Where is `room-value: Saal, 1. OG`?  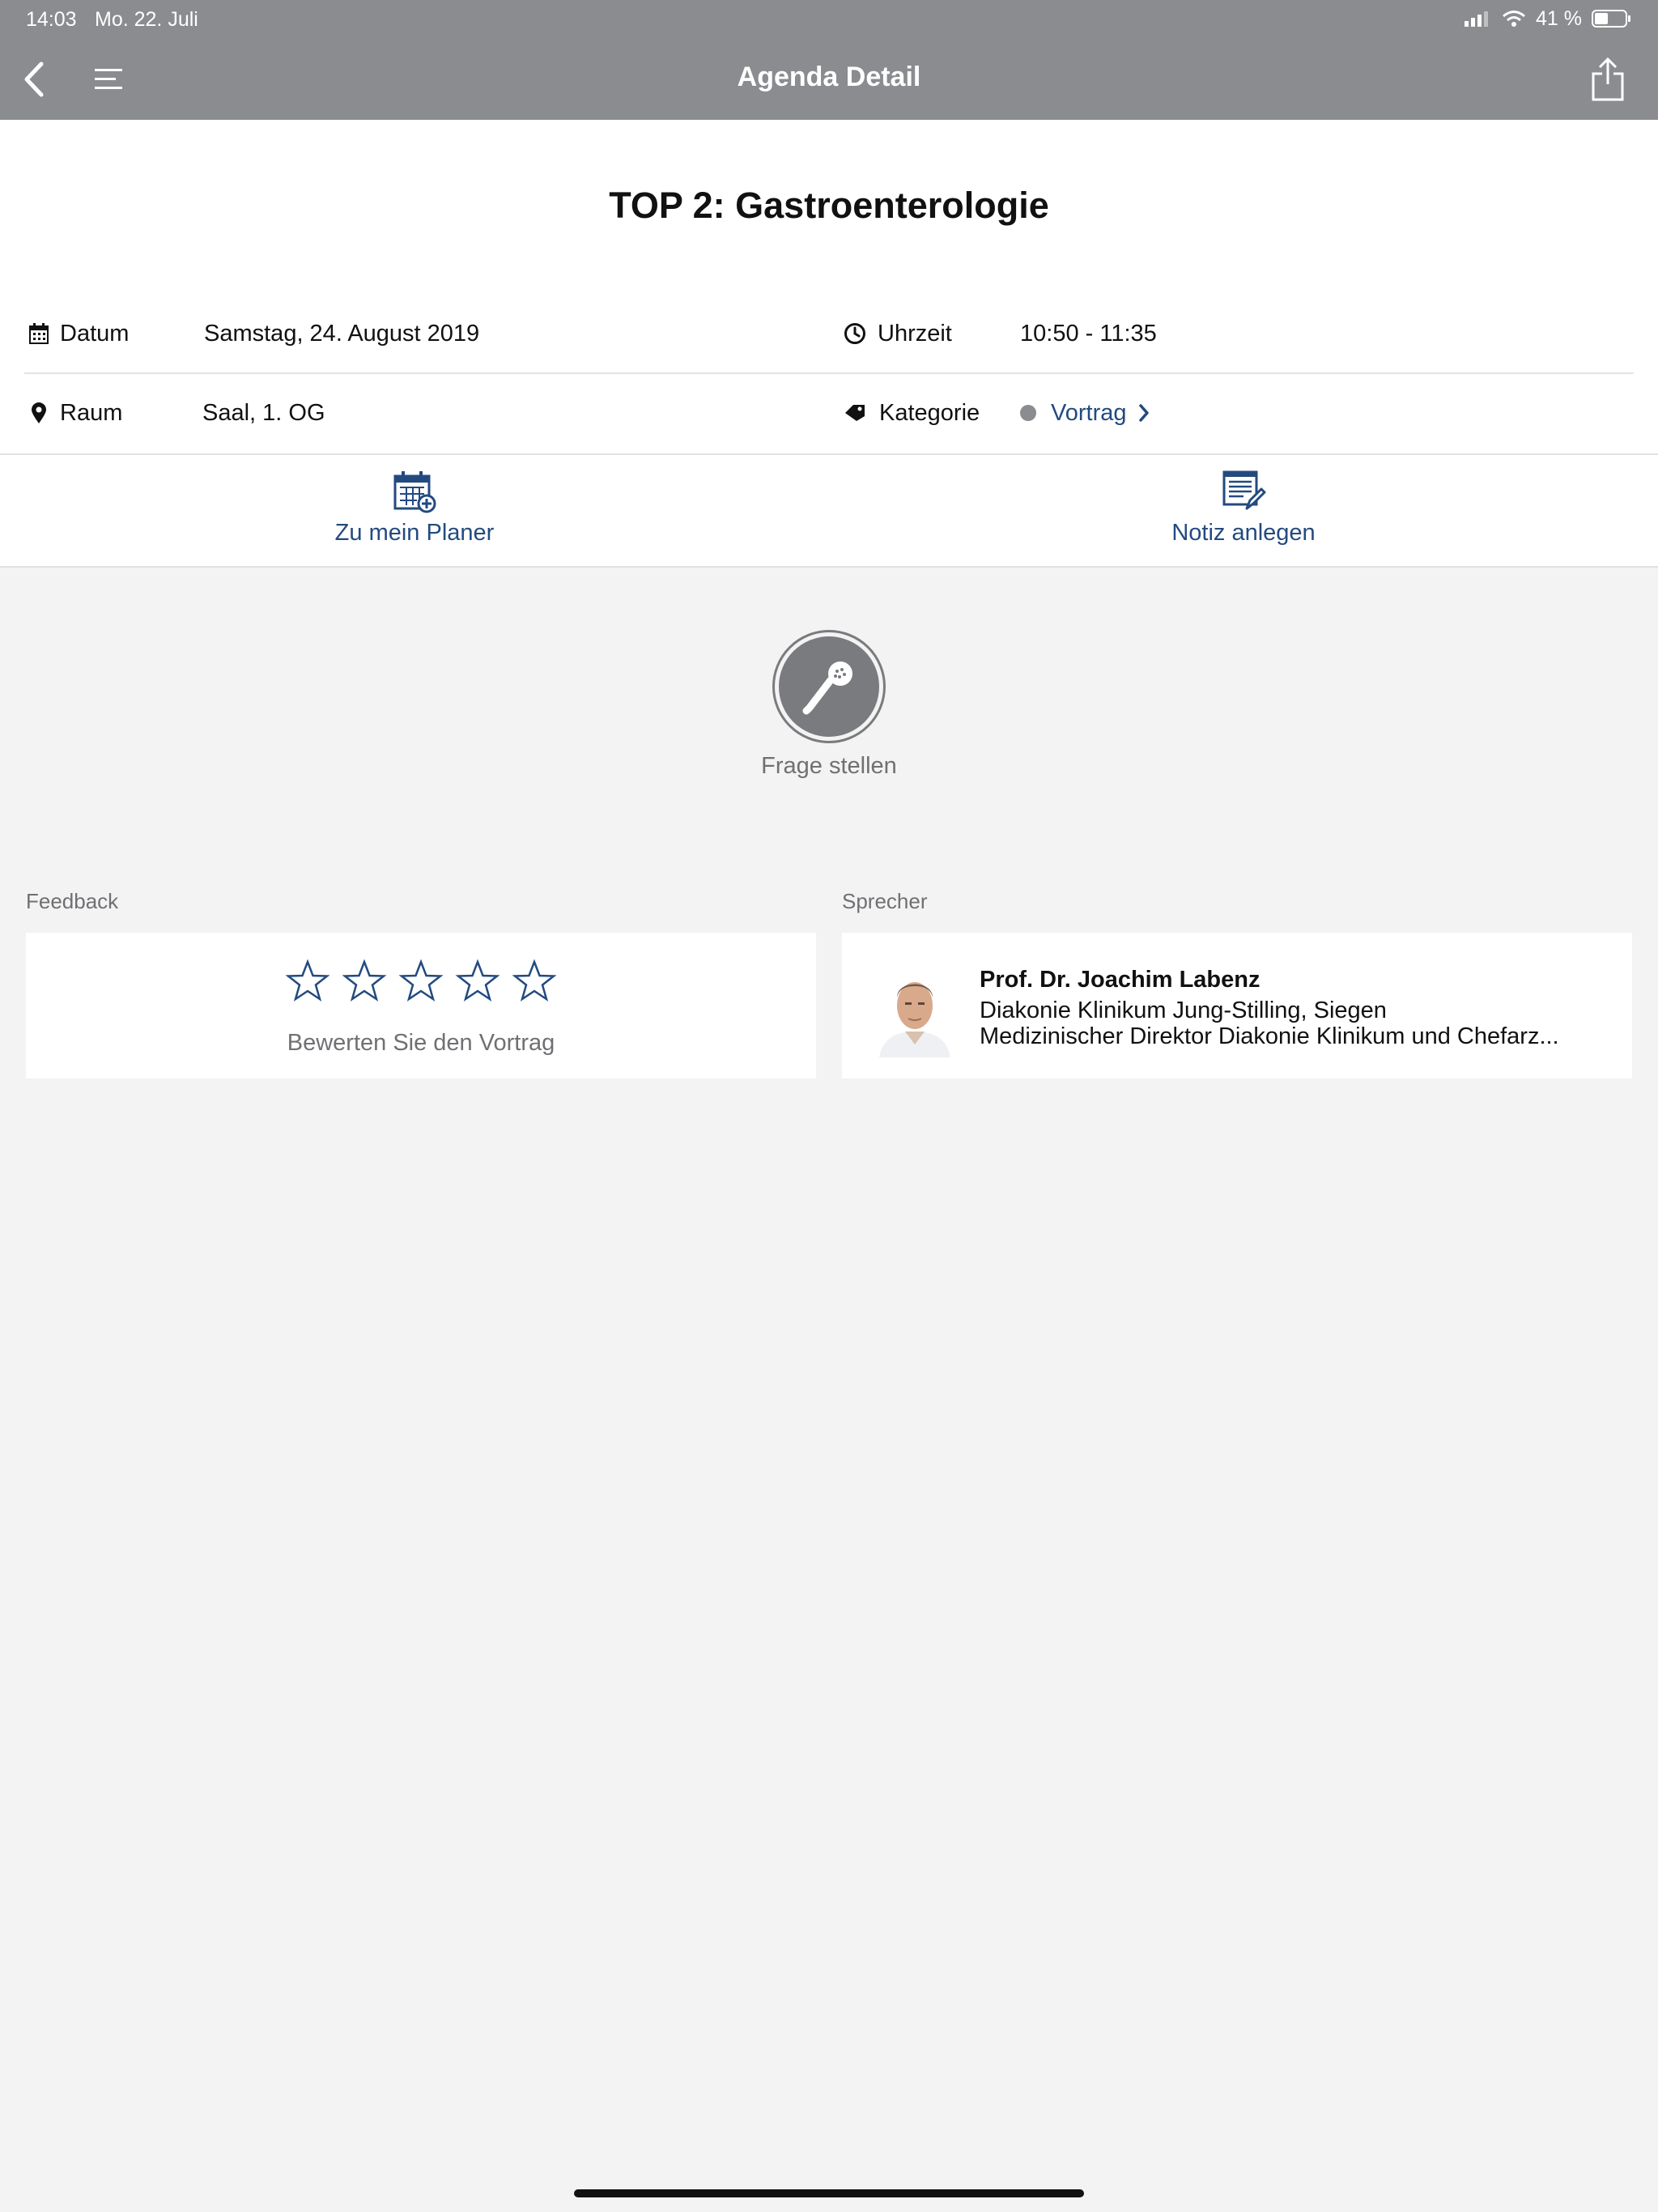
room-value: Saal, 1. OG is located at coordinates (263, 412).